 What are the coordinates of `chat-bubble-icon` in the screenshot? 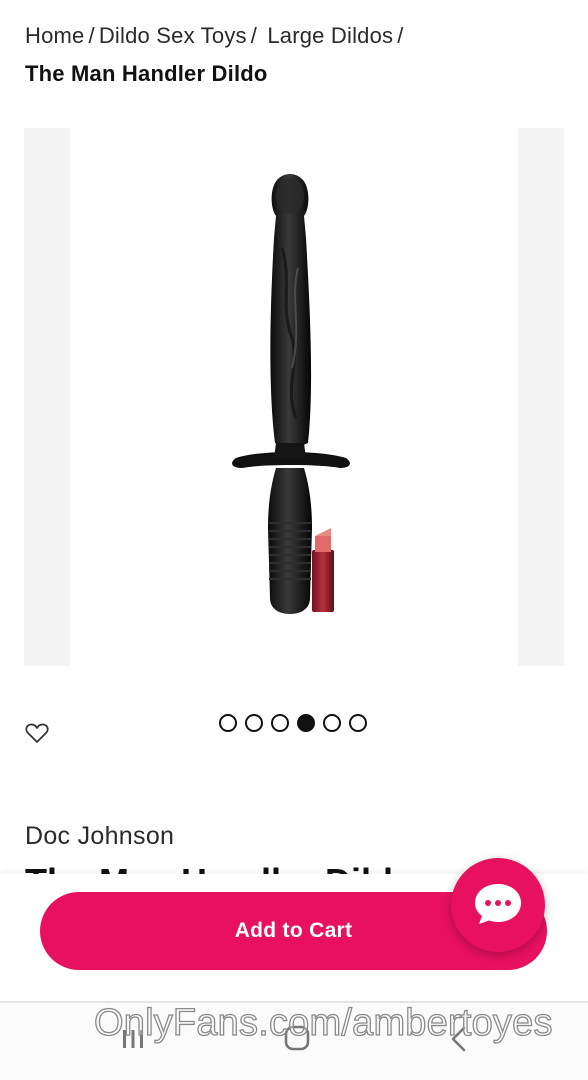 It's located at (498, 904).